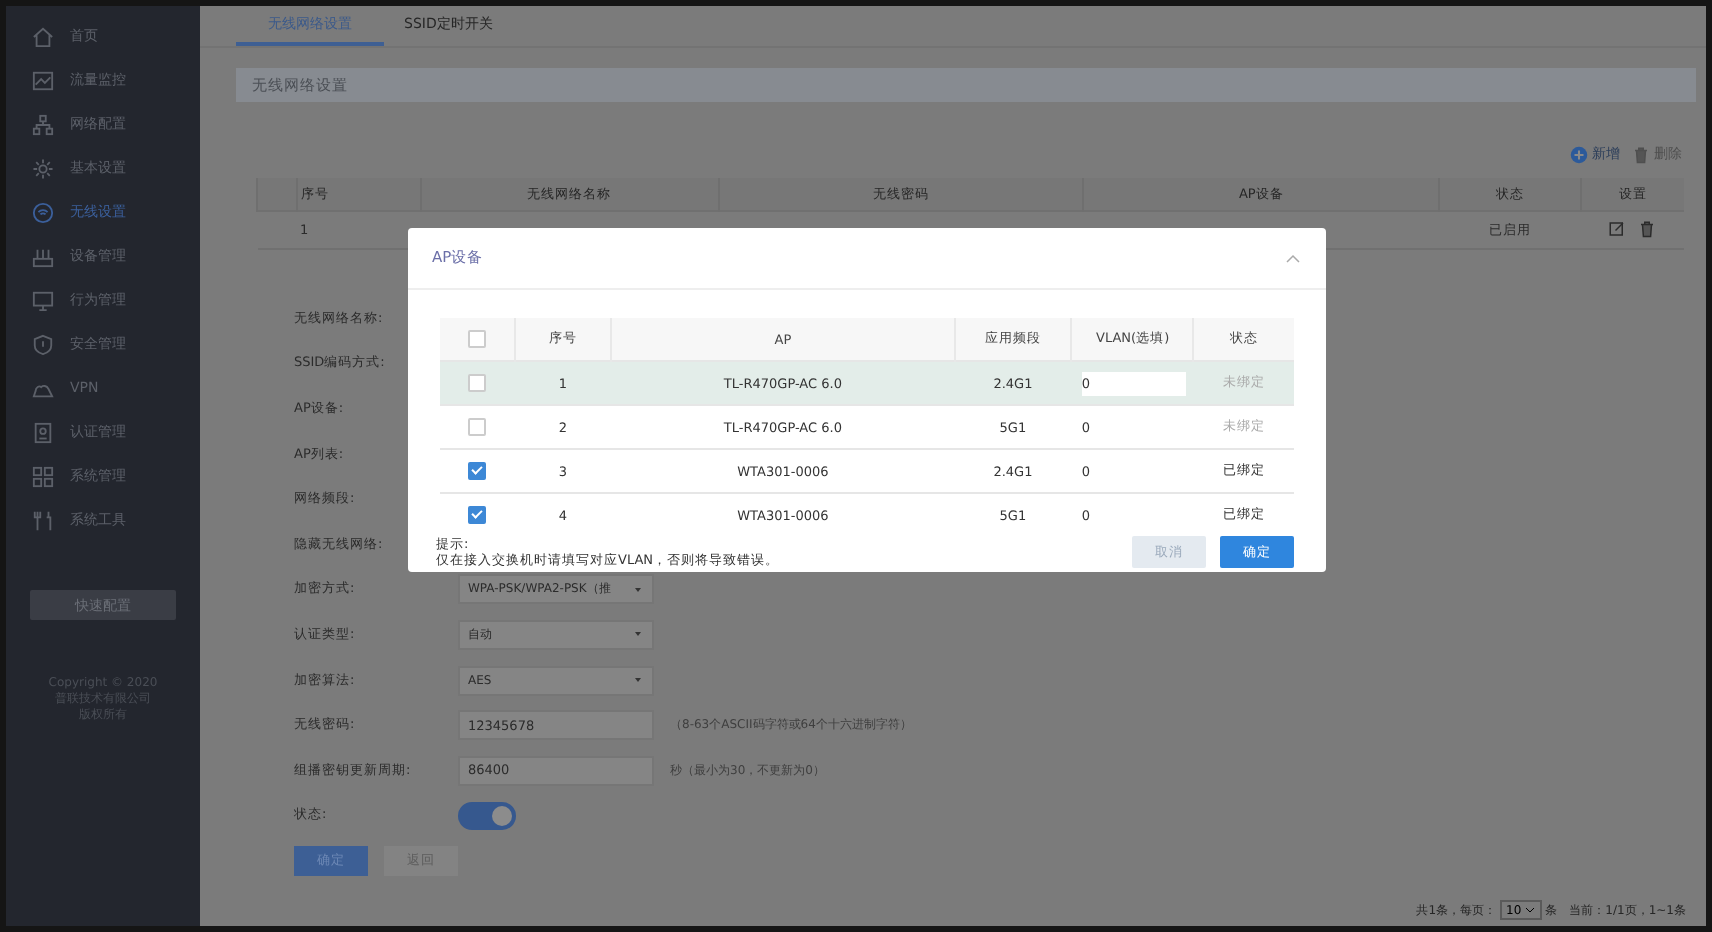  I want to click on monitor-icon, so click(43, 300).